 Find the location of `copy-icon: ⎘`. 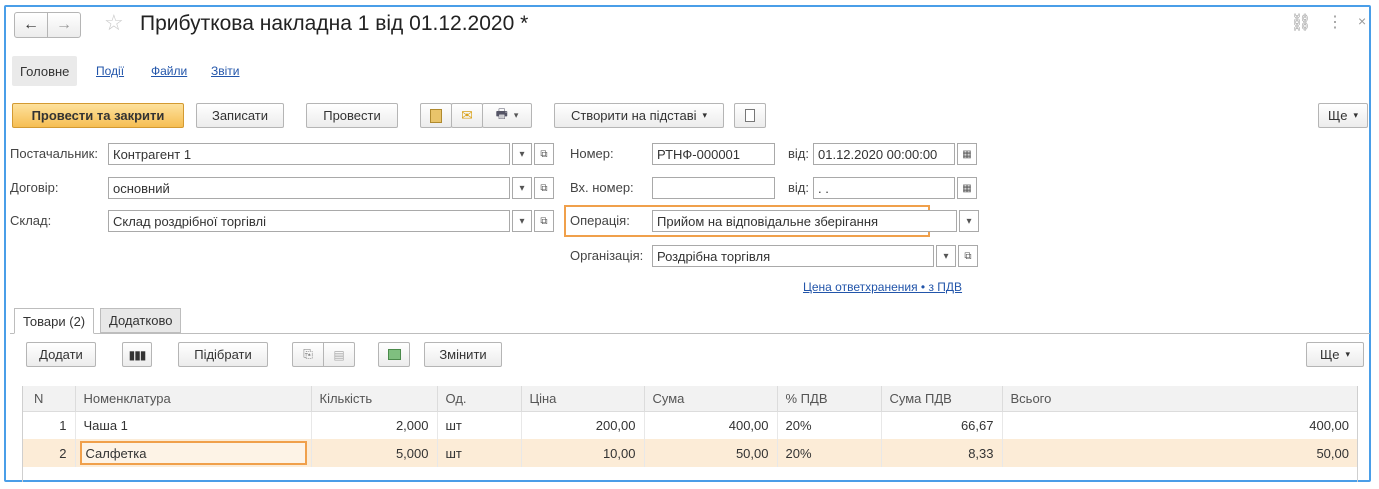

copy-icon: ⎘ is located at coordinates (308, 354).